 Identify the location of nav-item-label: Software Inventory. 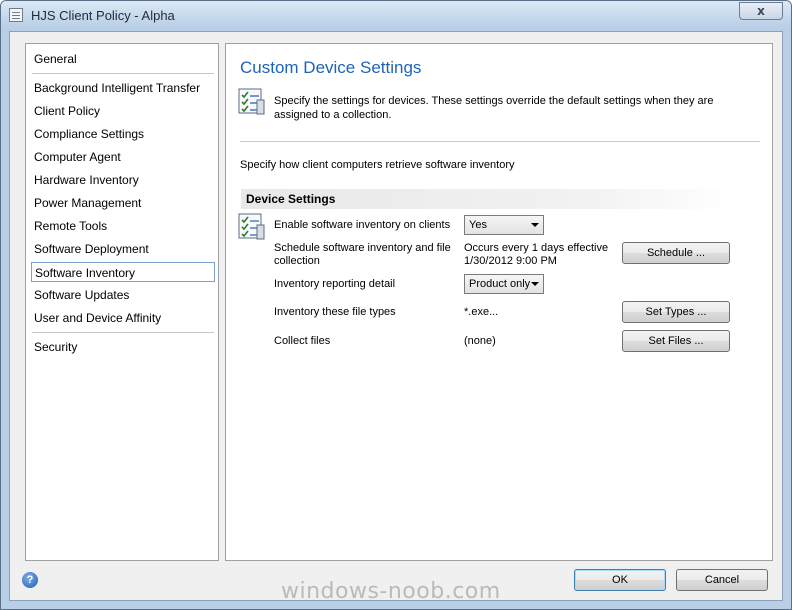
(85, 273).